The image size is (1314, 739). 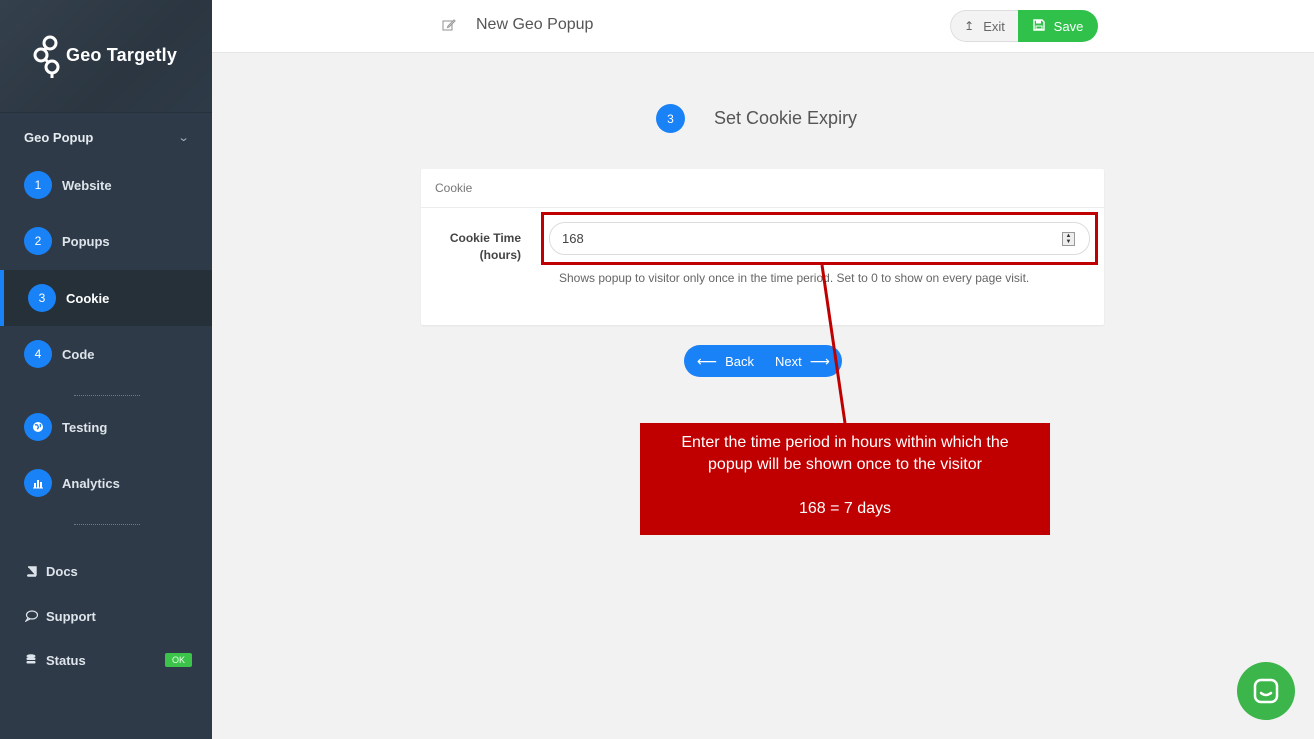 What do you see at coordinates (91, 483) in the screenshot?
I see `sidebar-item-label: Analytics` at bounding box center [91, 483].